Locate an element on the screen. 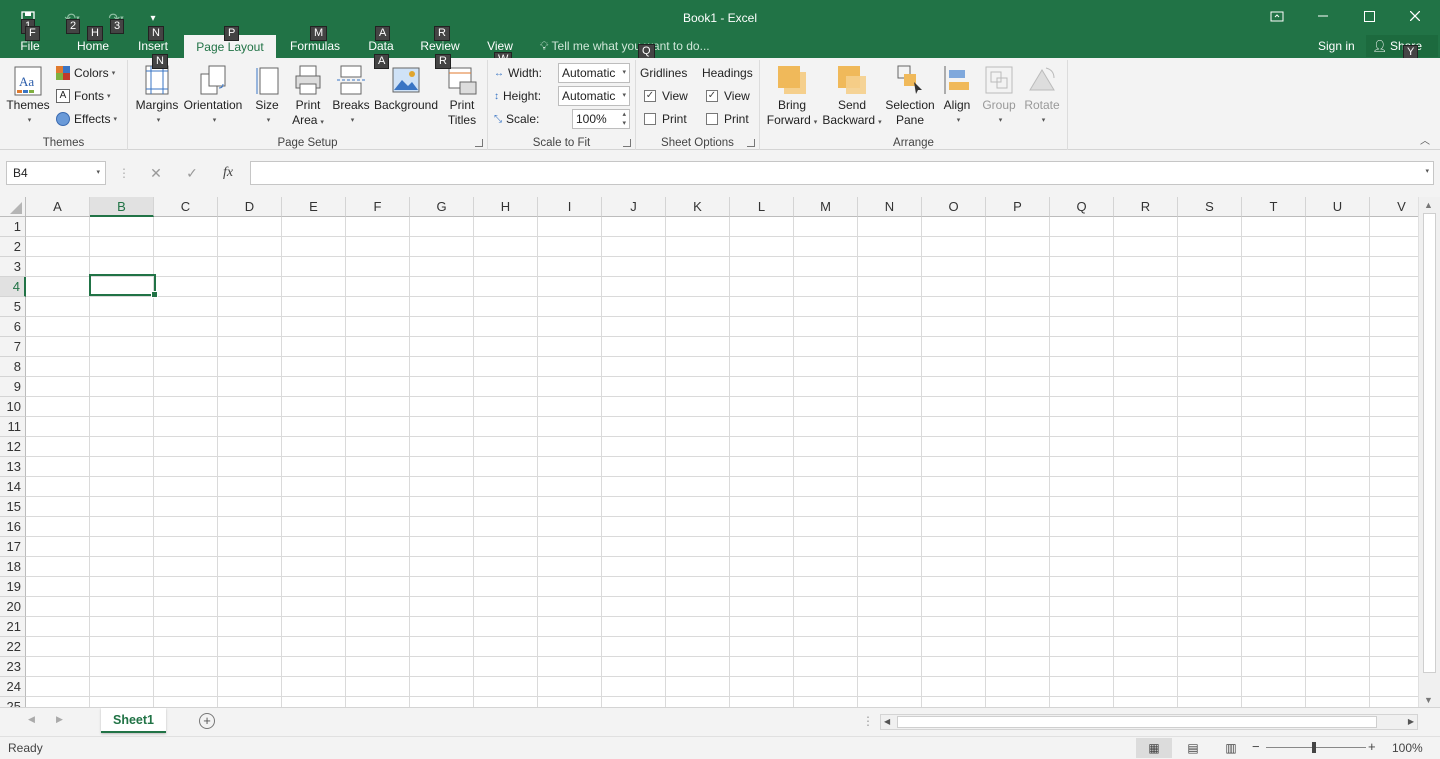 The image size is (1440, 759). row-header: 15 is located at coordinates (13, 507).